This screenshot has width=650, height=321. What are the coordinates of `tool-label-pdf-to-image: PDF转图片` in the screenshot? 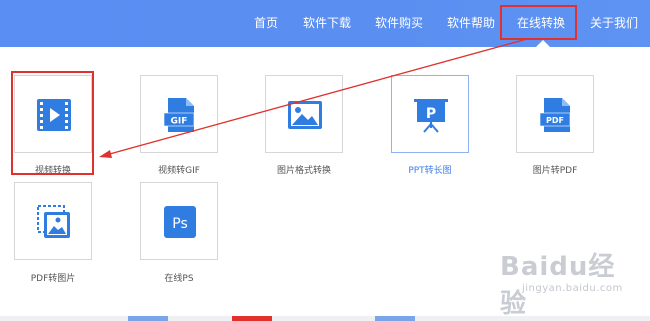 It's located at (53, 279).